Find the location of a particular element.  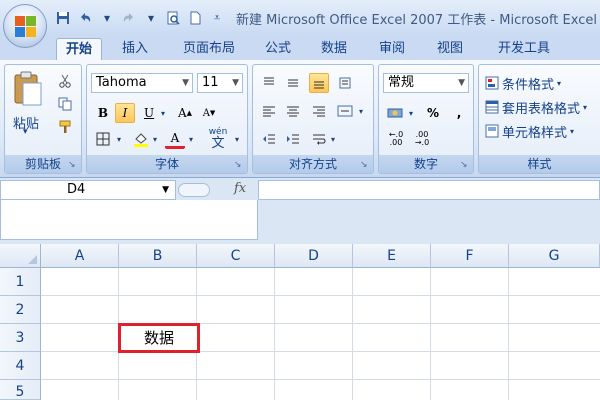

row-header-4: 4 is located at coordinates (20, 366).